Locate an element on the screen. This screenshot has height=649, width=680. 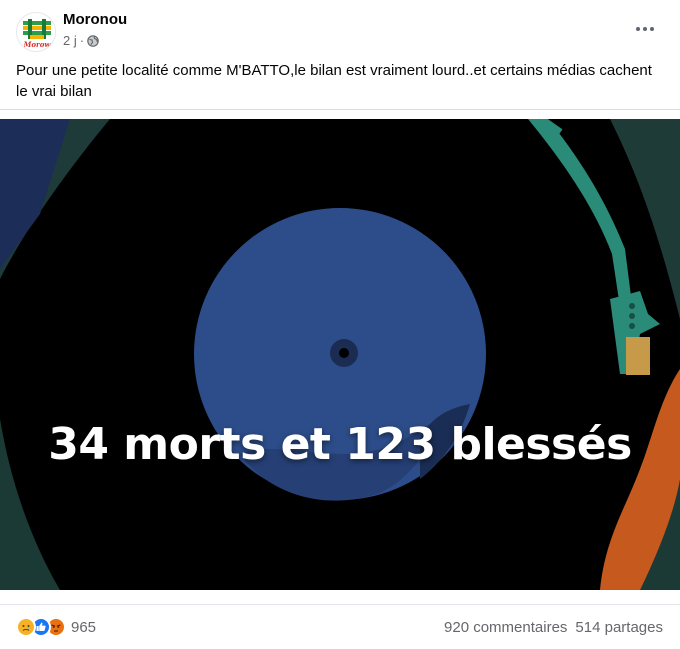
page-avatar: Morow is located at coordinates (36, 32).